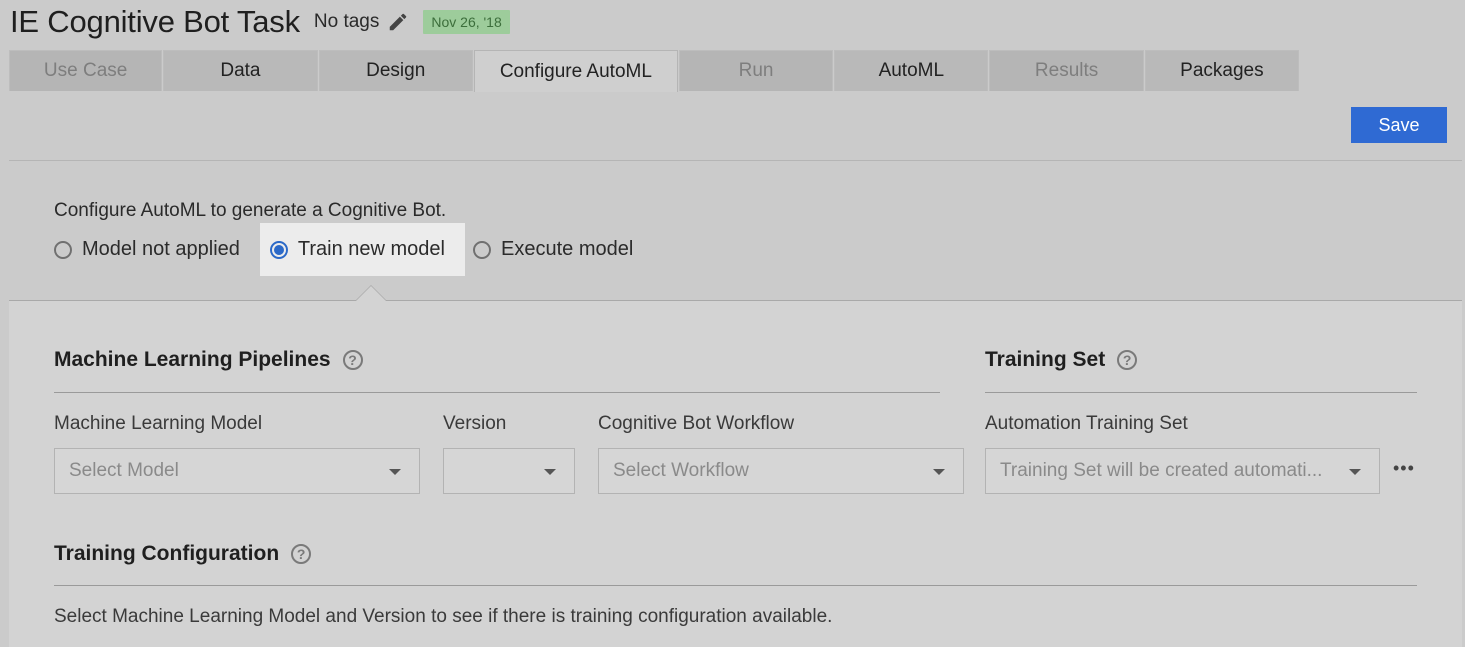  Describe the element at coordinates (466, 22) in the screenshot. I see `date-badge: Nov 26, '18` at that location.